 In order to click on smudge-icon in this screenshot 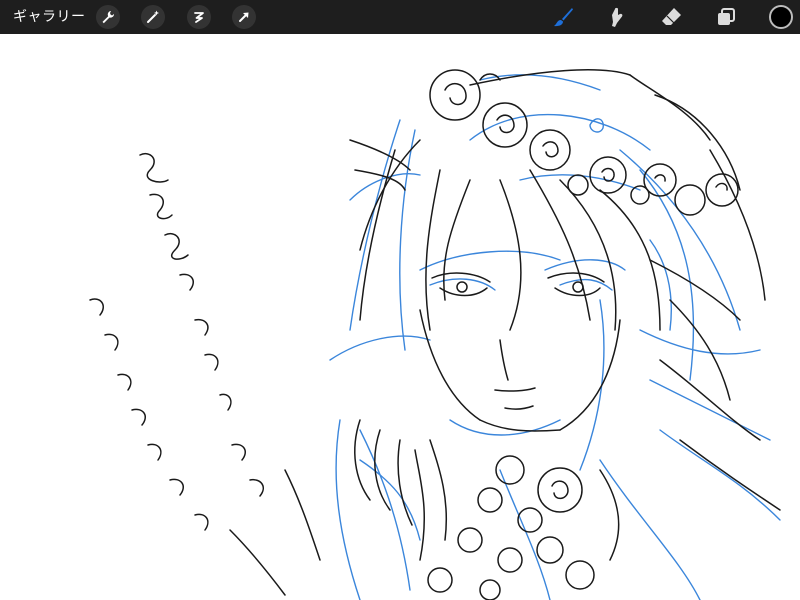, I will do `click(617, 17)`.